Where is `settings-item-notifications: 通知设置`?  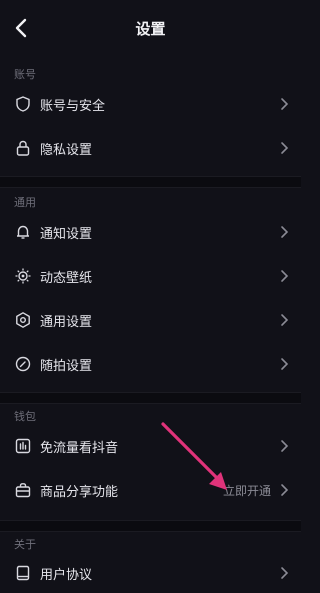
settings-item-notifications: 通知设置 is located at coordinates (150, 232).